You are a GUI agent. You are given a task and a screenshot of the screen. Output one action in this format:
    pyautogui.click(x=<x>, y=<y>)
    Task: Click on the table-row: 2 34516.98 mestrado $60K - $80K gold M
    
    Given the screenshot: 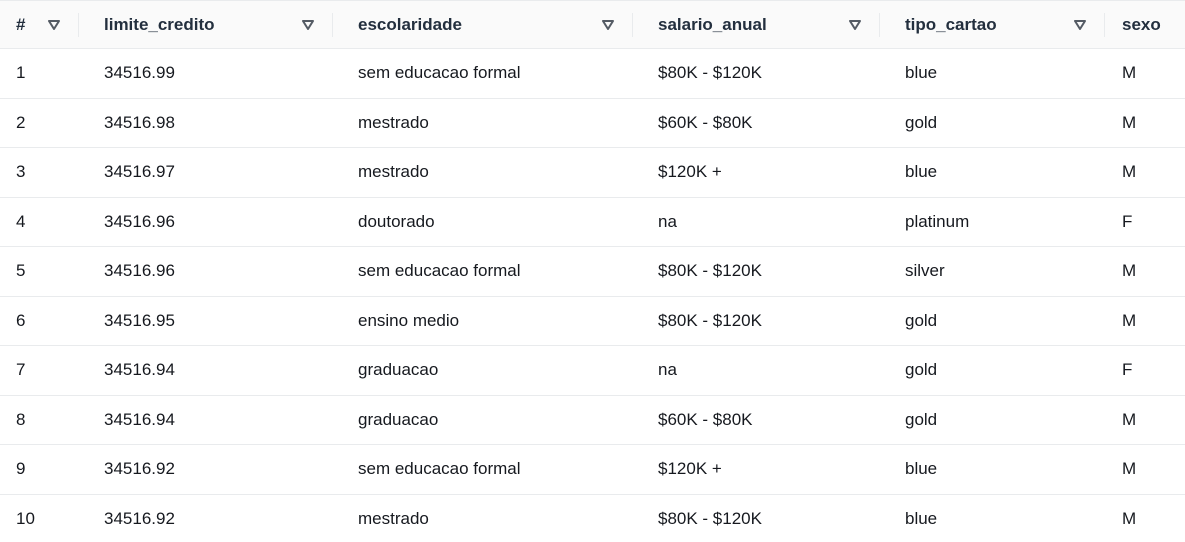 What is the action you would take?
    pyautogui.click(x=592, y=123)
    